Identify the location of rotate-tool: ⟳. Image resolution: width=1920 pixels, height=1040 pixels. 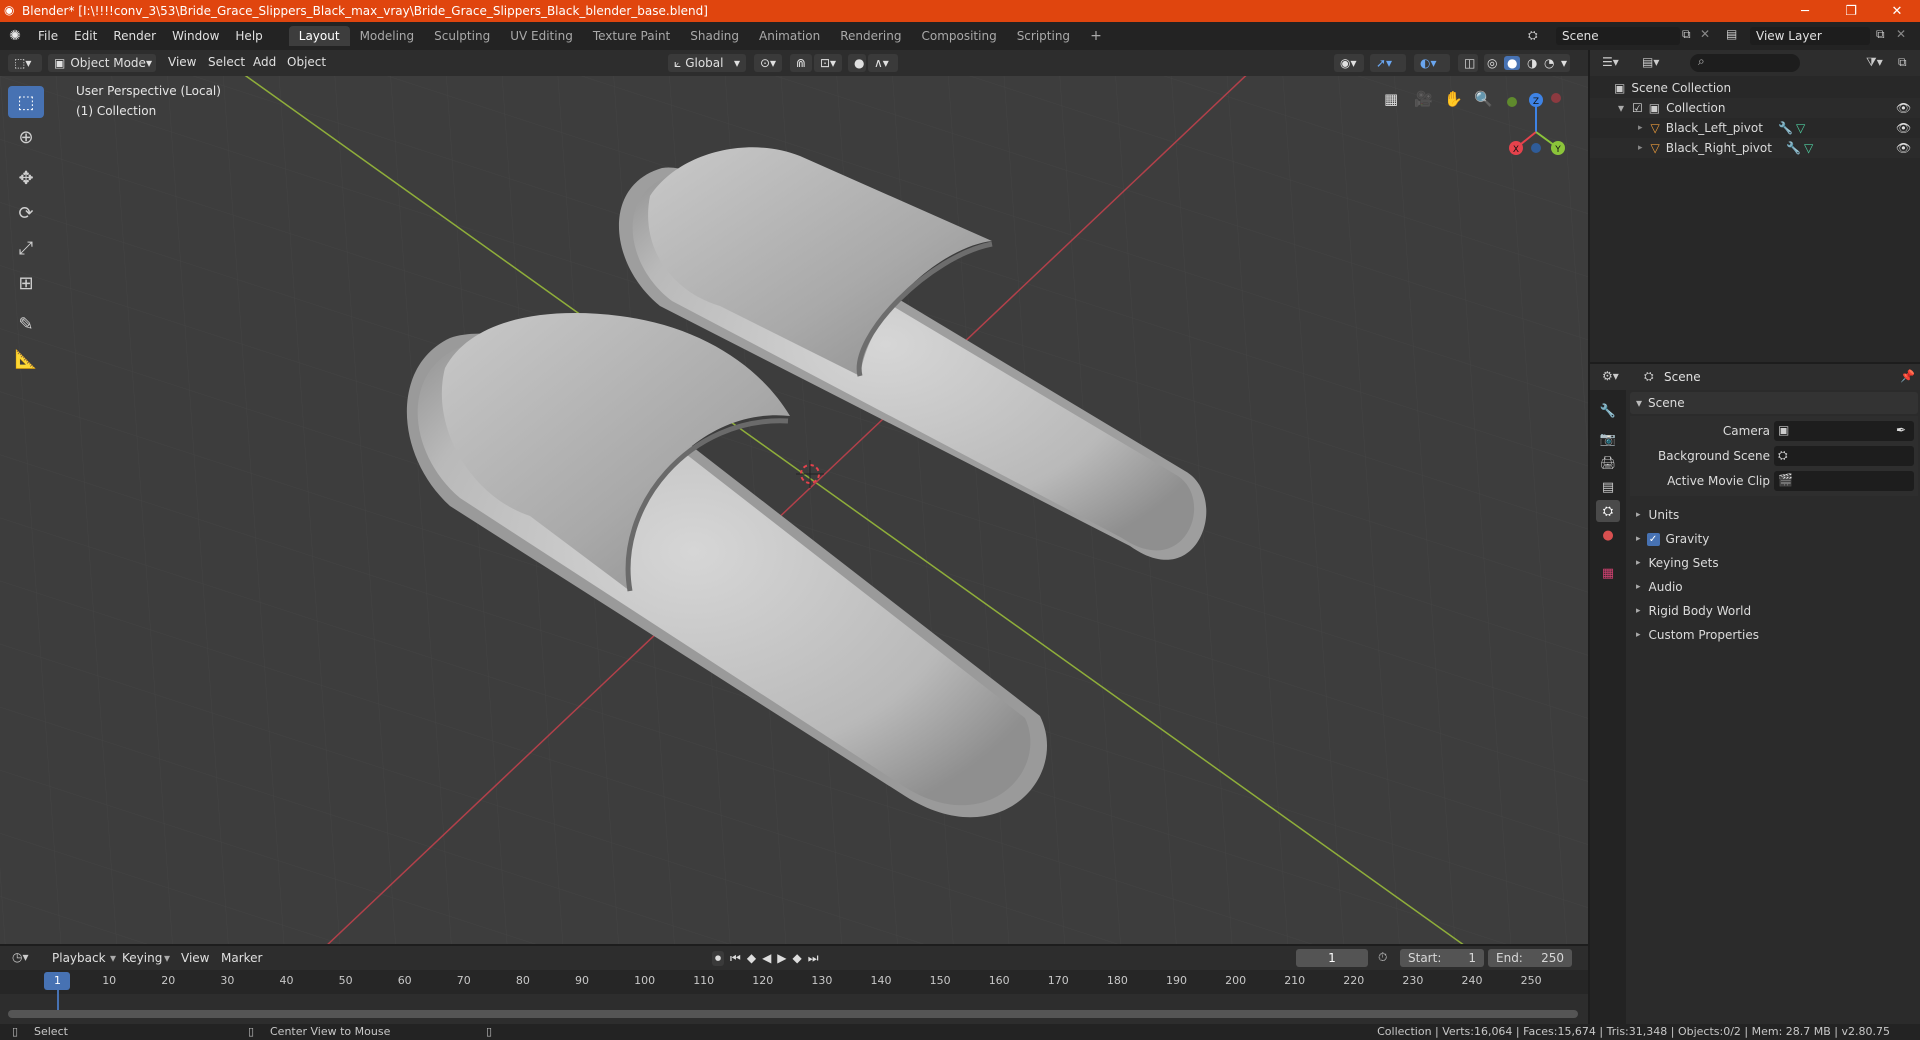
(26, 213).